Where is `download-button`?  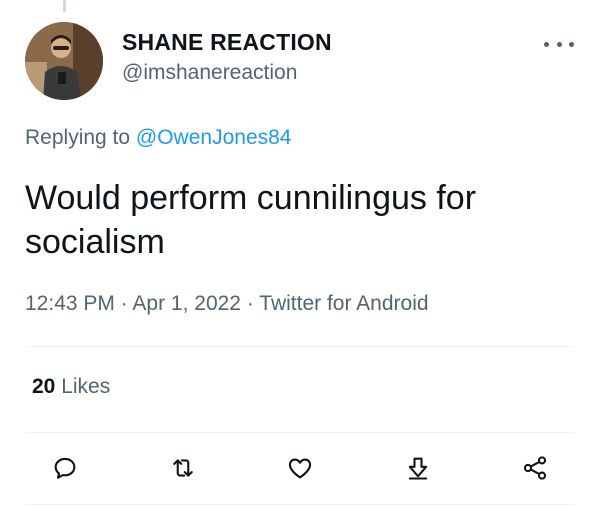 download-button is located at coordinates (418, 468).